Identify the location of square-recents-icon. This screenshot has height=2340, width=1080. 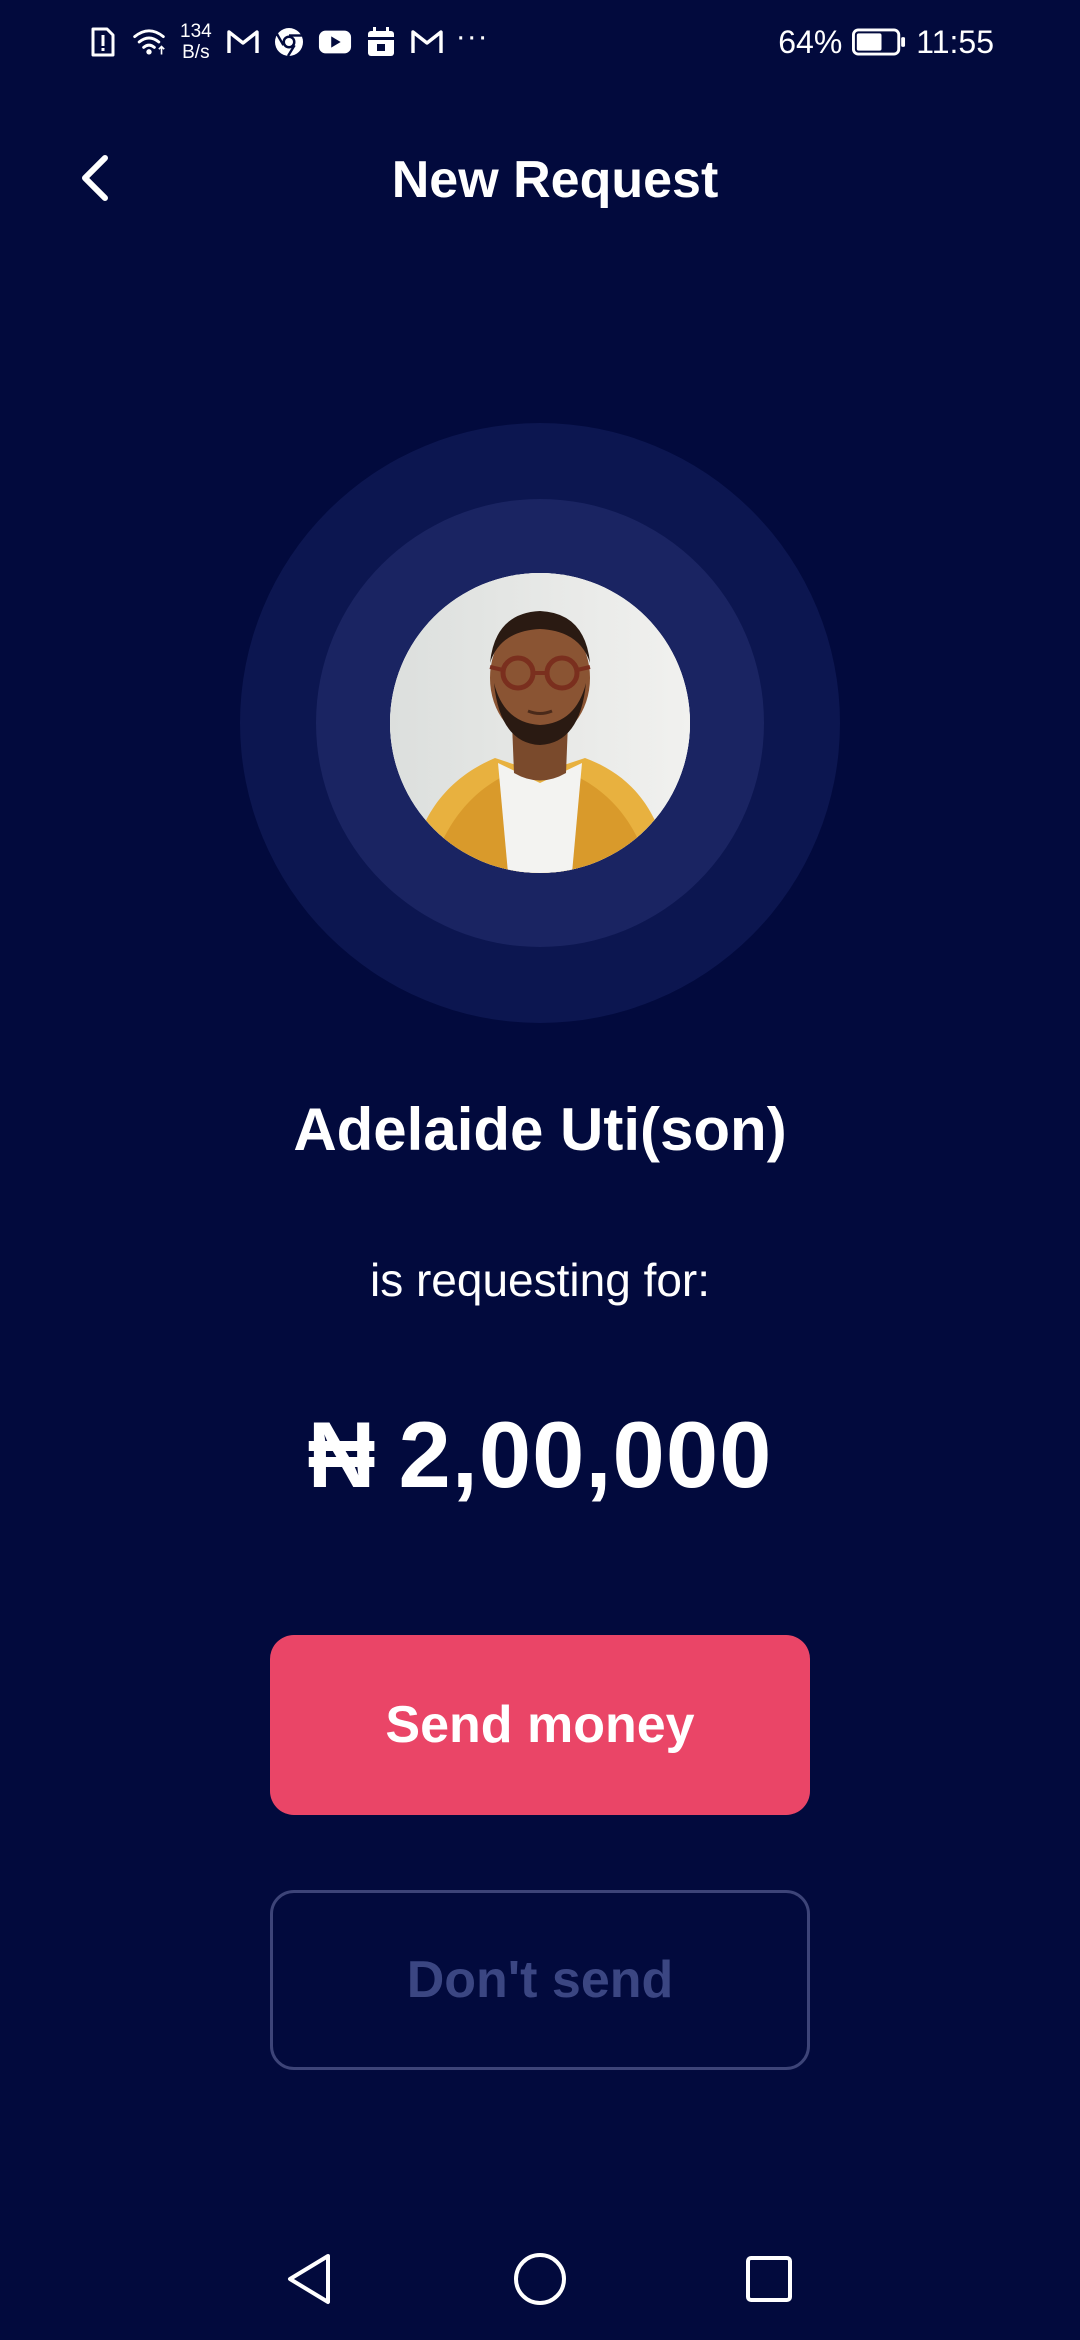
(769, 2281).